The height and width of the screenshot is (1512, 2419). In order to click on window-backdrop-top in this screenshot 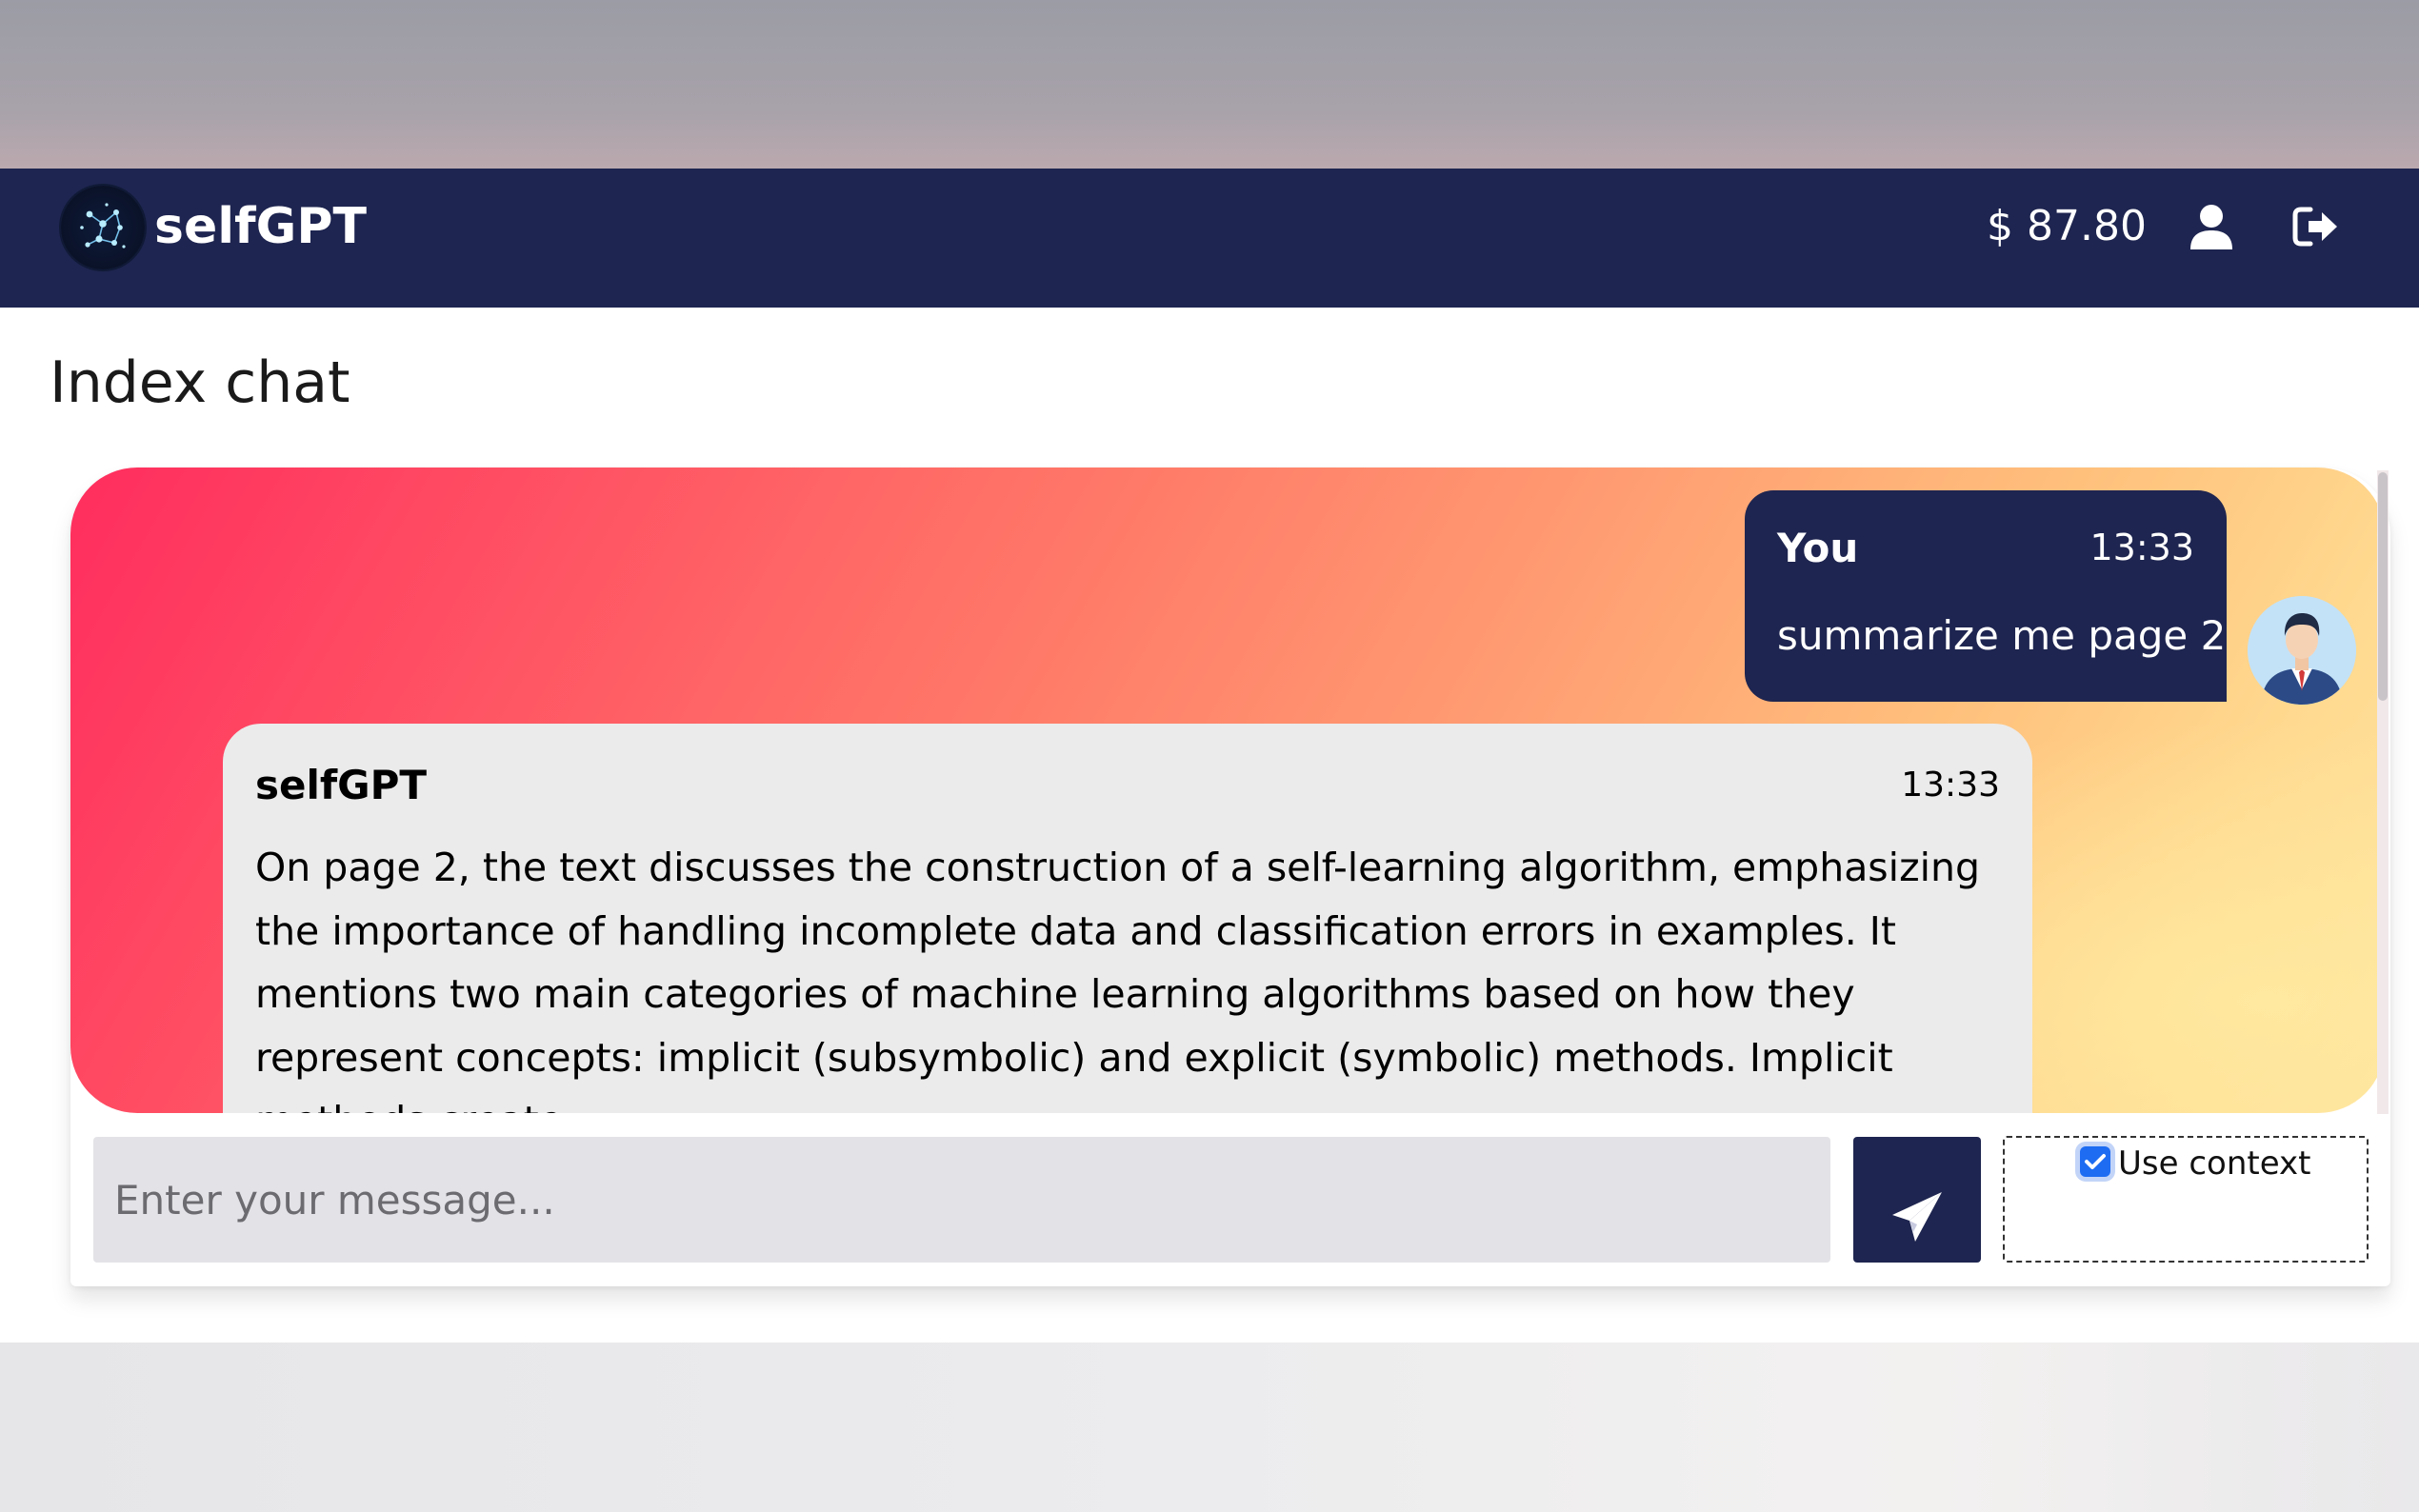, I will do `click(1209, 84)`.